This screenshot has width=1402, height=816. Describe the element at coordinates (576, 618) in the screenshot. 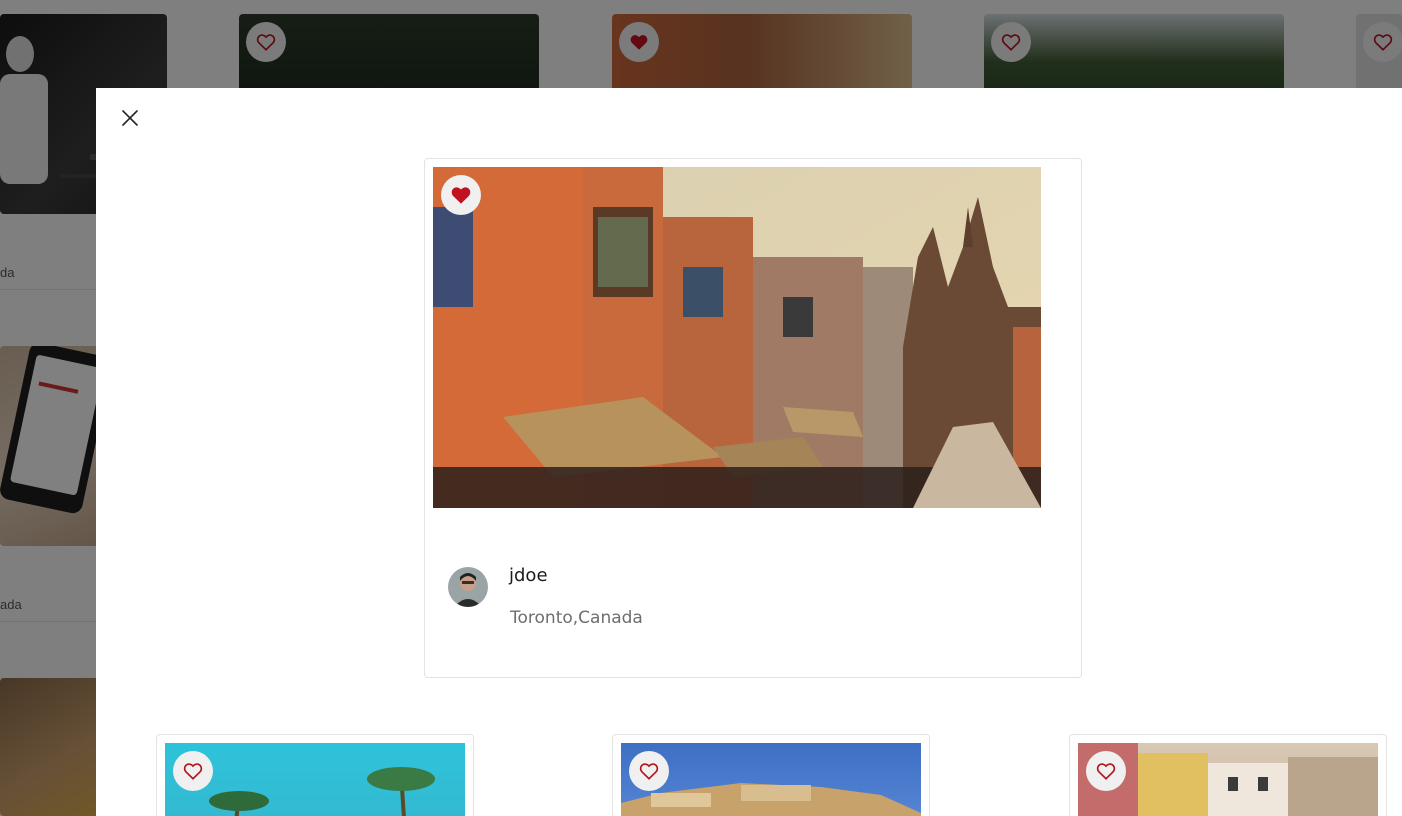

I see `author-location: Toronto,Canada` at that location.